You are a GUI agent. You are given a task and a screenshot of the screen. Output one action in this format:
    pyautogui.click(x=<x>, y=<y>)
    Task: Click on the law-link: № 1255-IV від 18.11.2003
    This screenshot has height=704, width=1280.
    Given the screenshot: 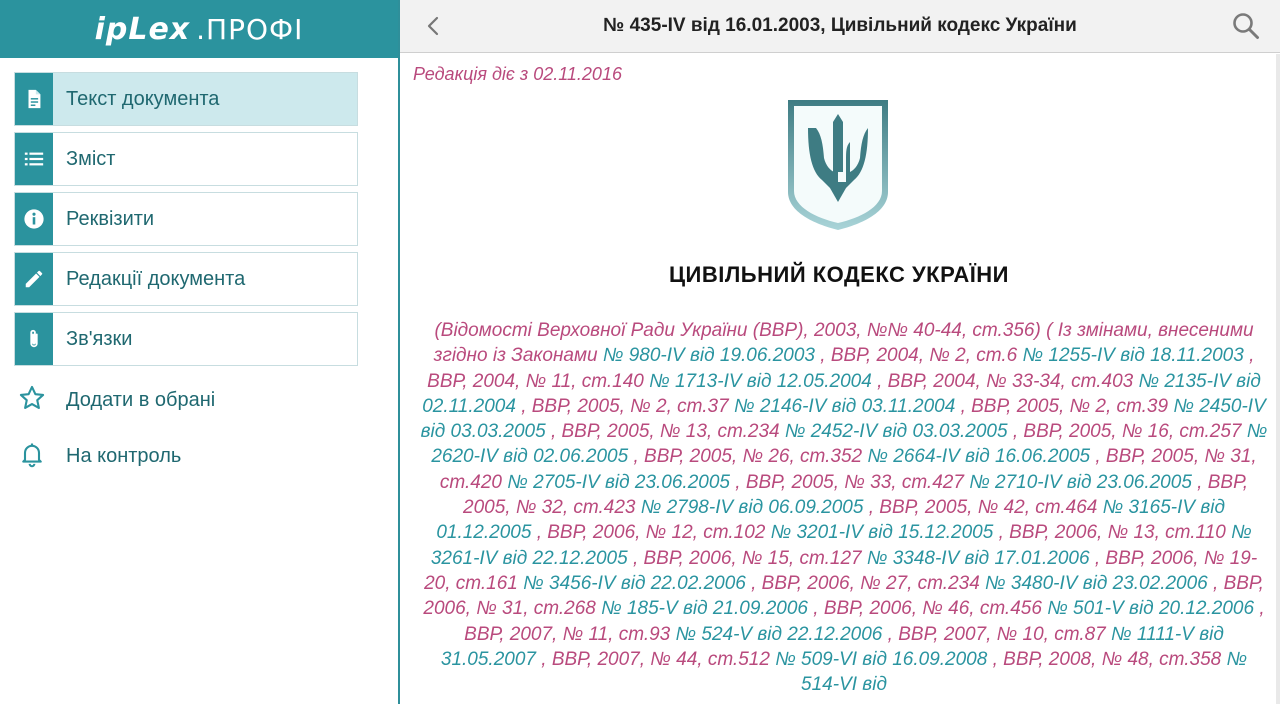 What is the action you would take?
    pyautogui.click(x=1133, y=355)
    